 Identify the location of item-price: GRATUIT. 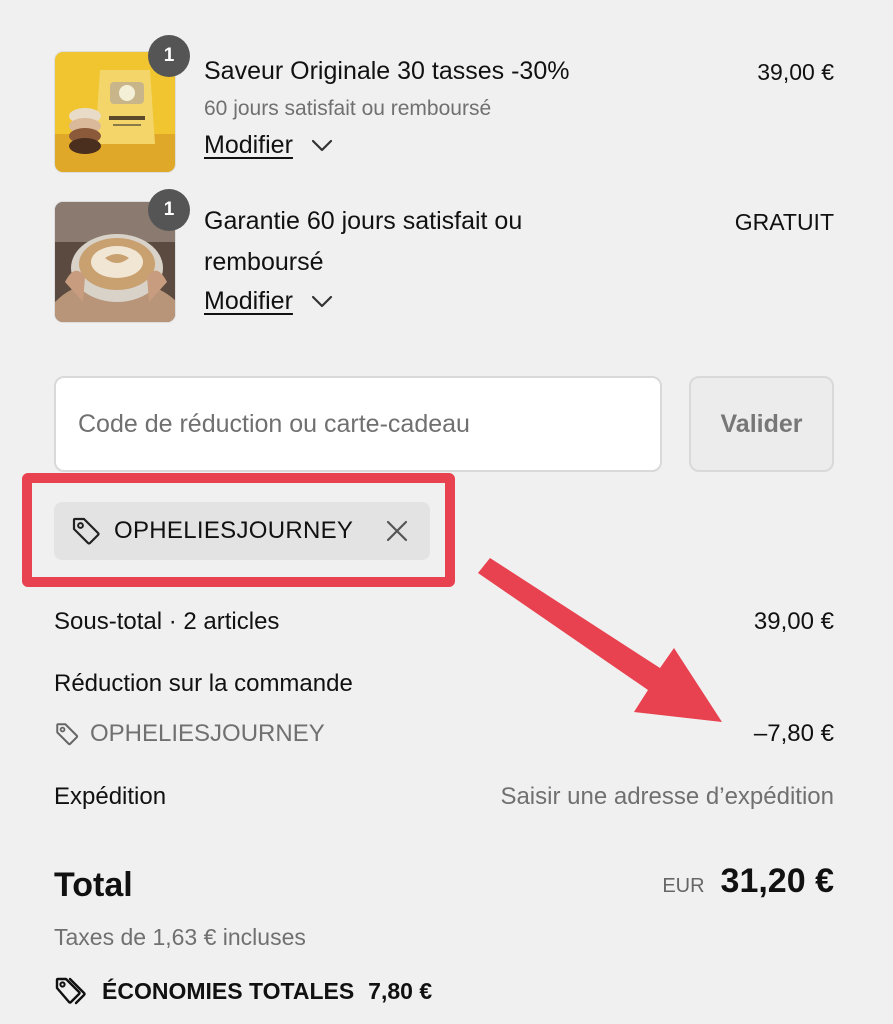
(784, 222).